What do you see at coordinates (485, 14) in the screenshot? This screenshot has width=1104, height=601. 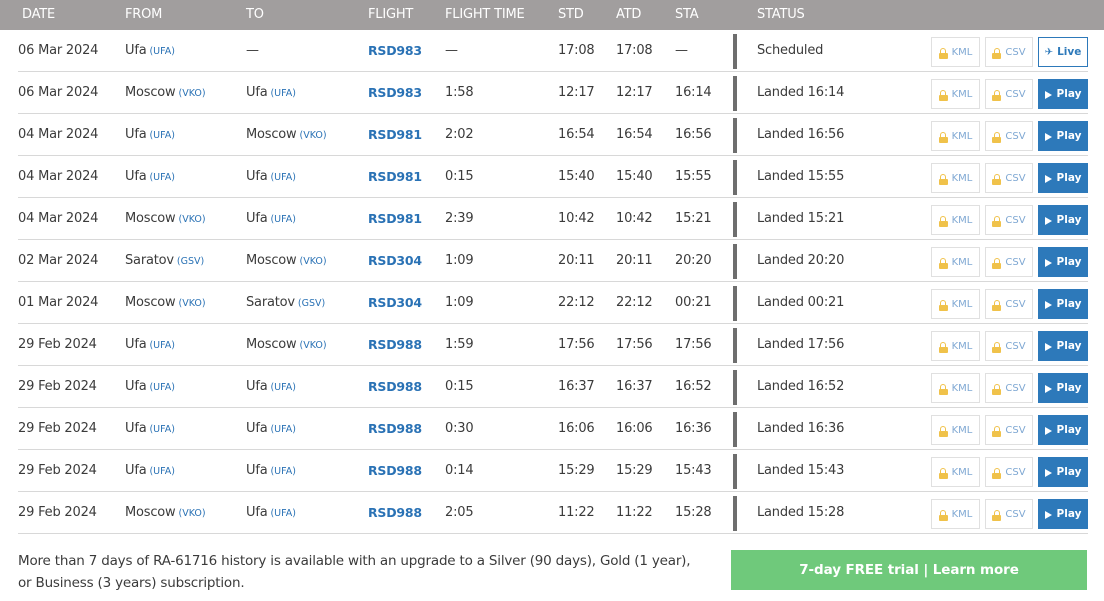 I see `header-flight-time: FLIGHT TIME` at bounding box center [485, 14].